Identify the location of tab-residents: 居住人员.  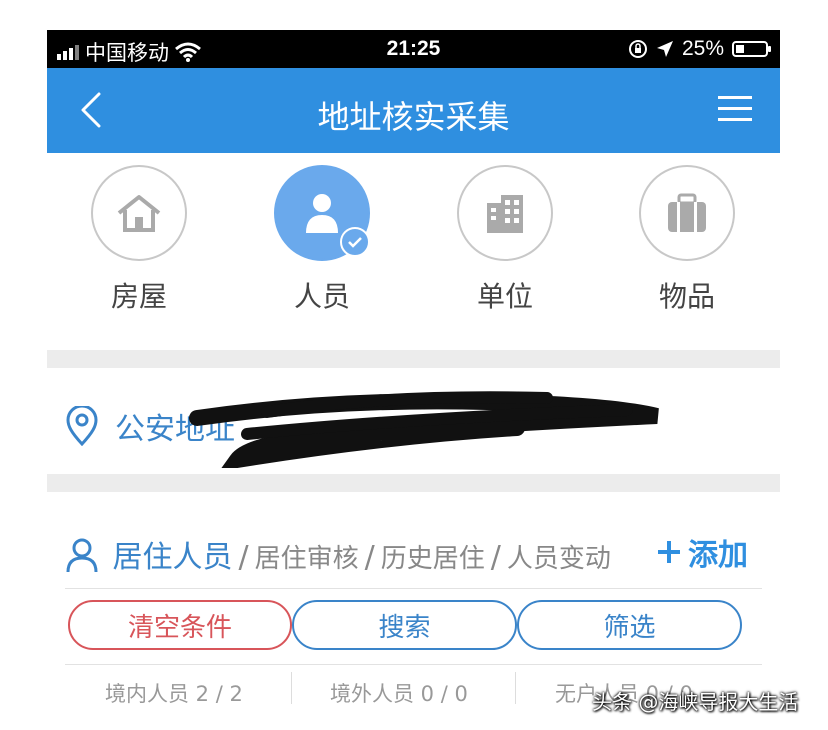
(173, 557).